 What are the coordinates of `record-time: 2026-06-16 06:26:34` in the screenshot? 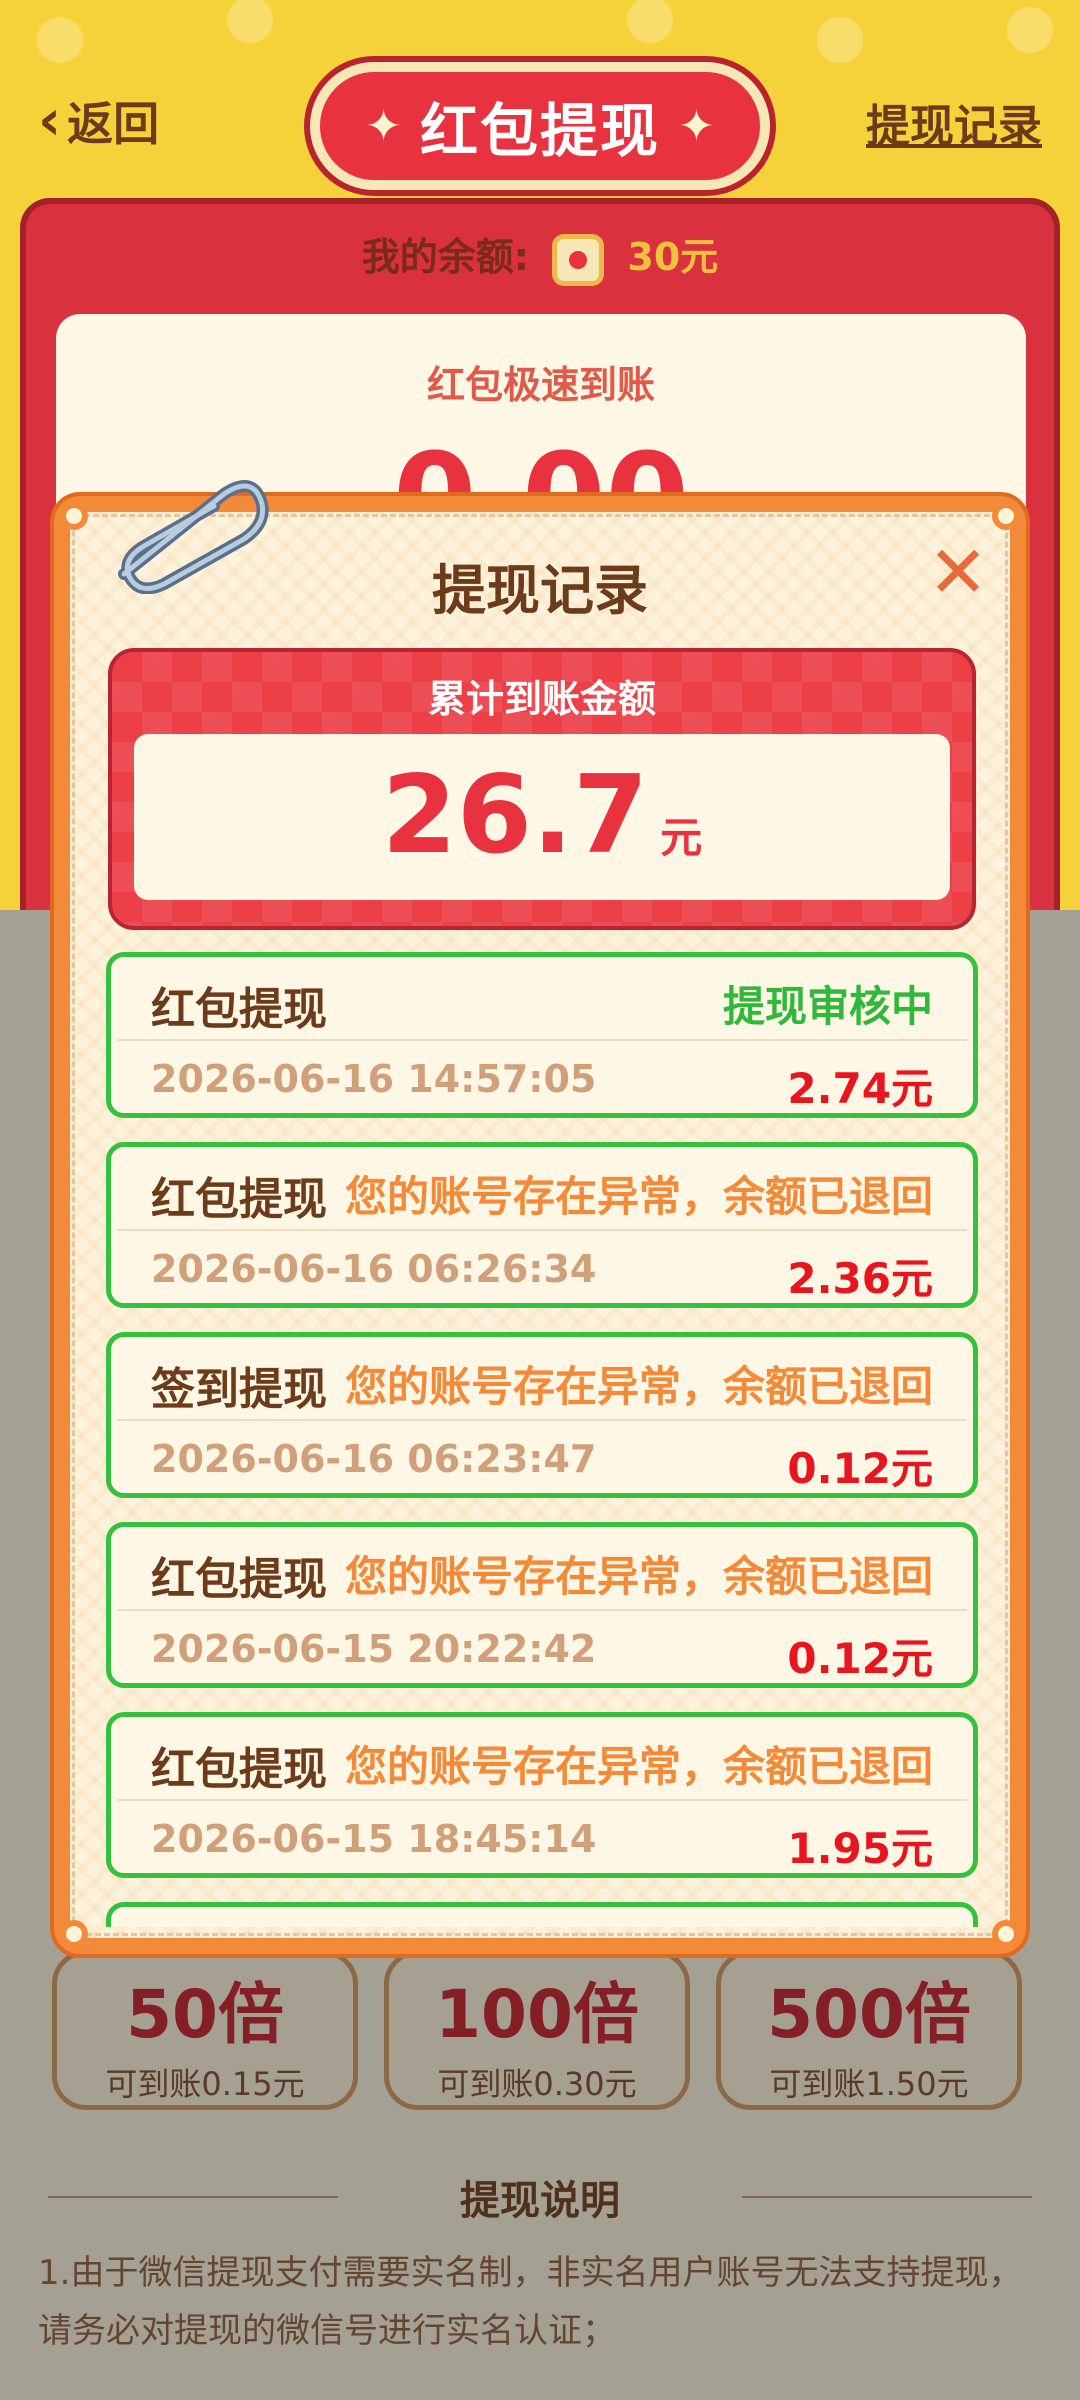 It's located at (374, 1269).